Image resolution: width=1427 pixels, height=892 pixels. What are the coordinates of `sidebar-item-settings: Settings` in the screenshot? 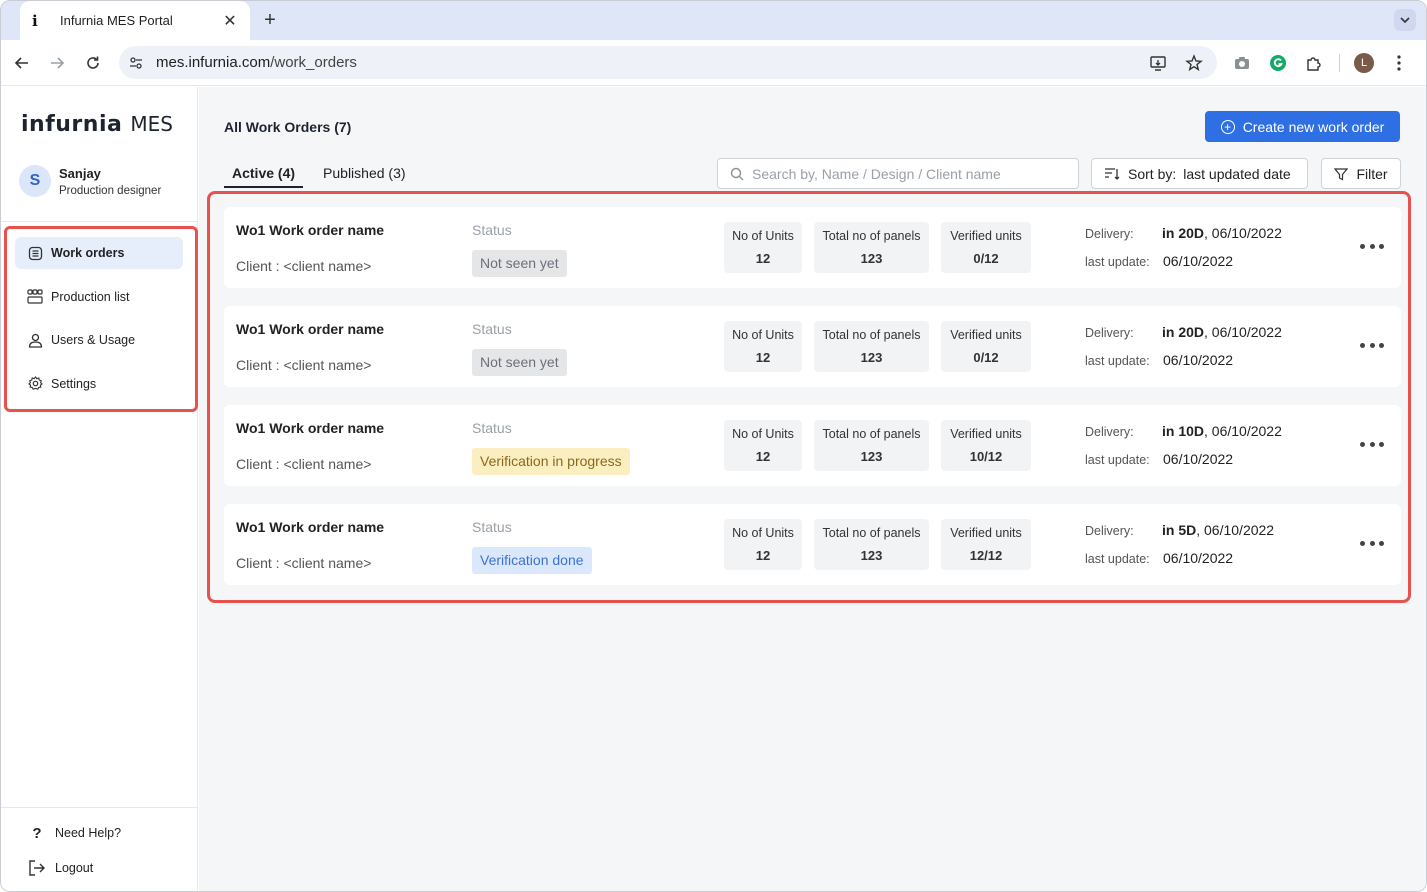 It's located at (99, 384).